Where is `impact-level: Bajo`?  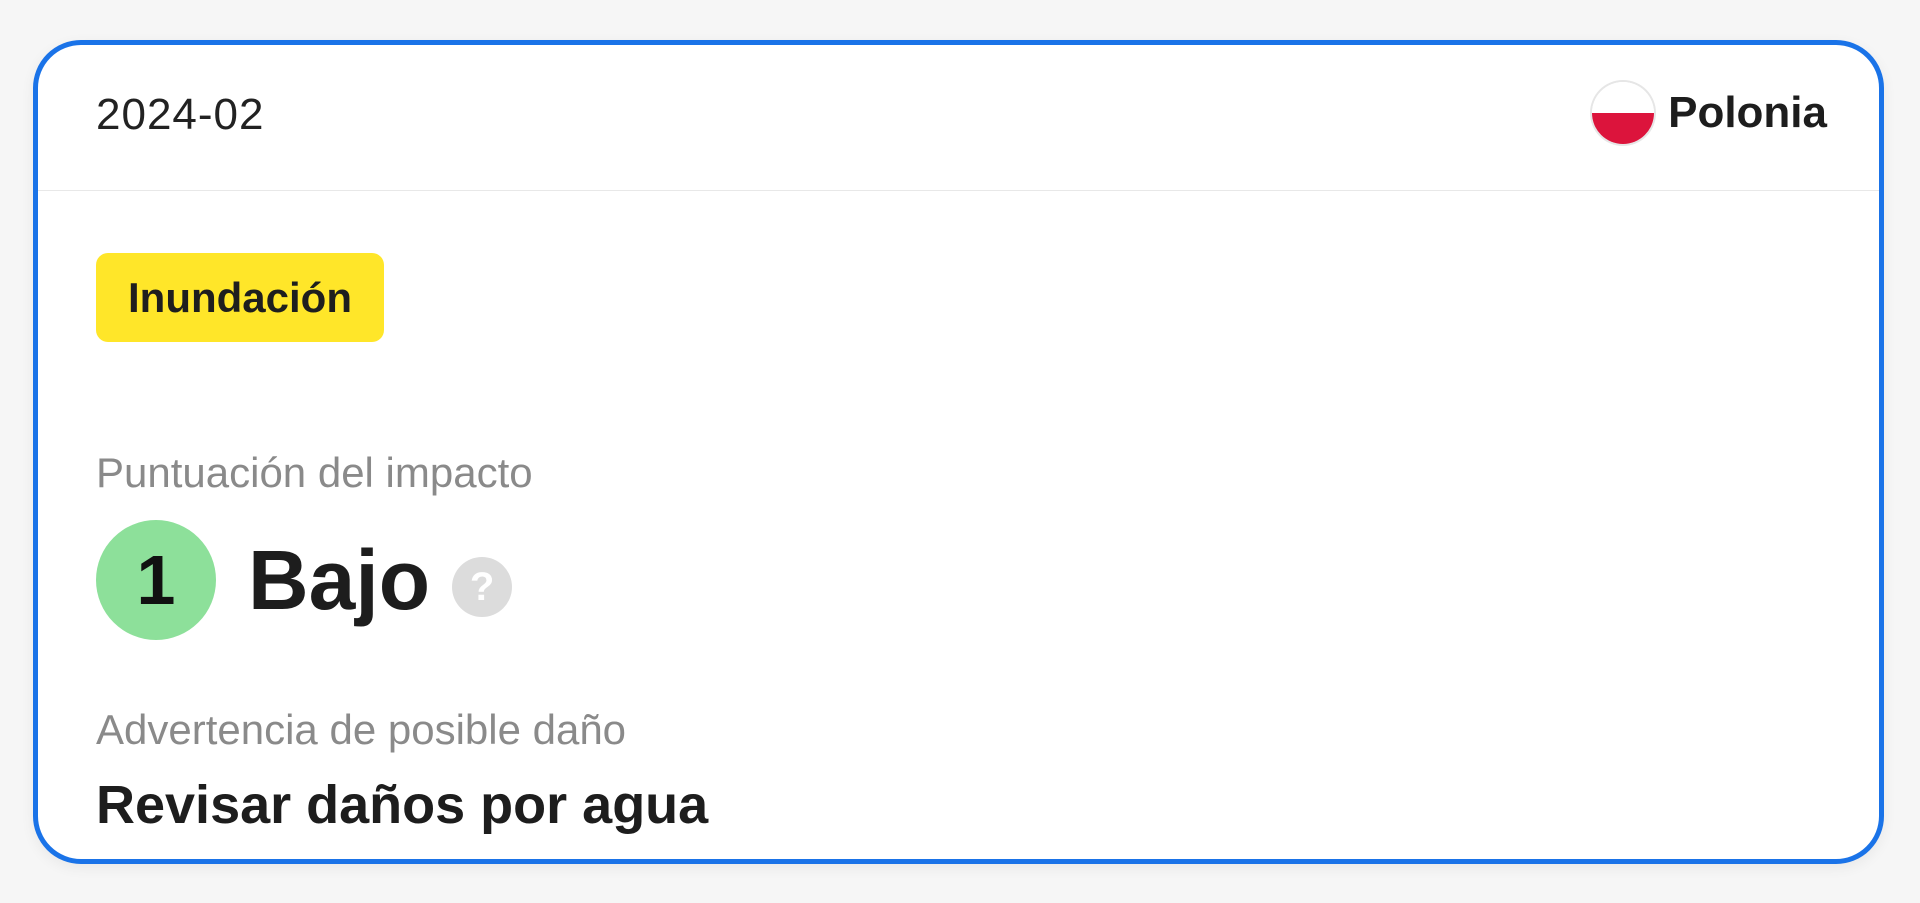 impact-level: Bajo is located at coordinates (339, 580).